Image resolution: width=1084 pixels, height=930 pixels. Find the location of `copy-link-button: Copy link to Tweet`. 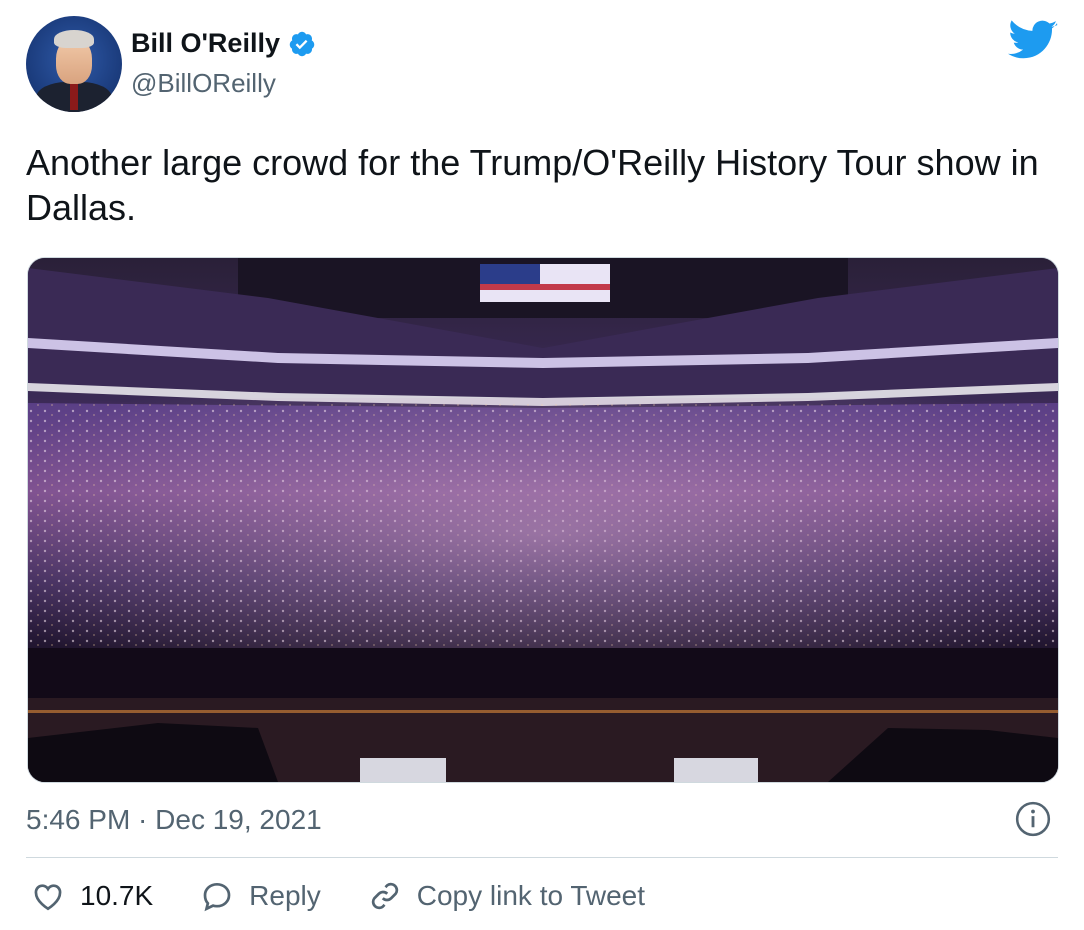

copy-link-button: Copy link to Tweet is located at coordinates (506, 896).